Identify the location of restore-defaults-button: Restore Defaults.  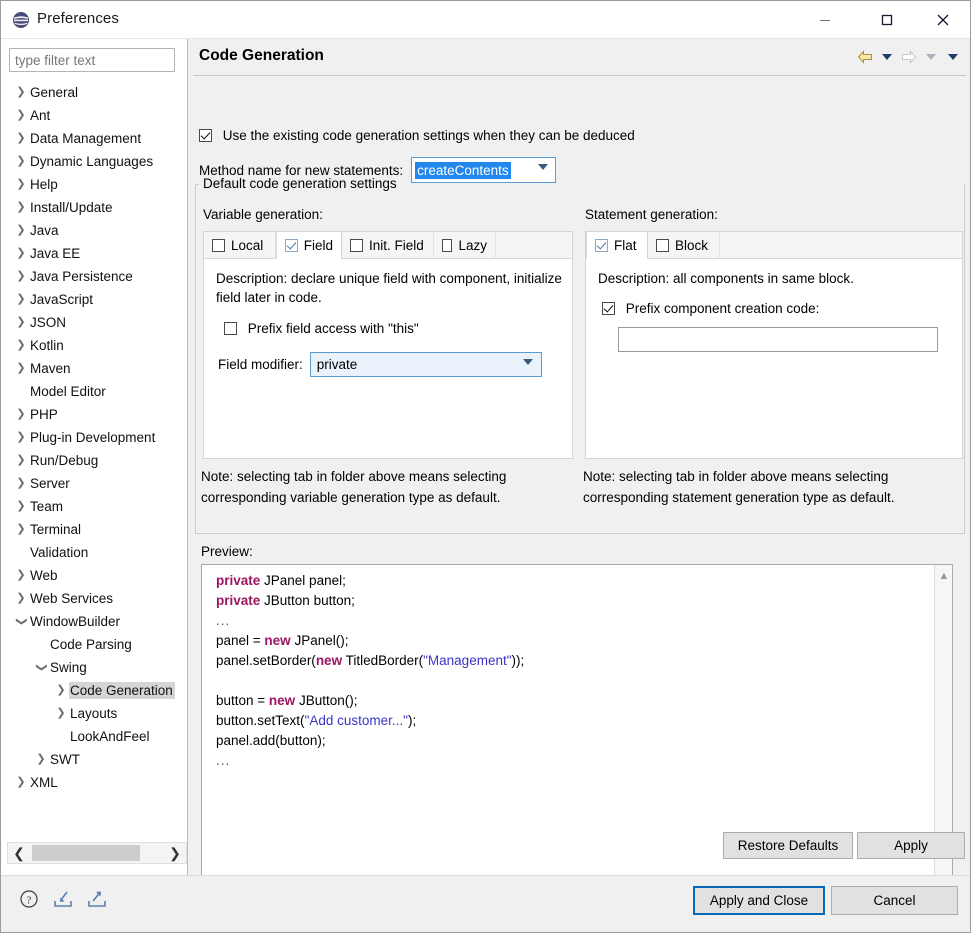
(788, 845).